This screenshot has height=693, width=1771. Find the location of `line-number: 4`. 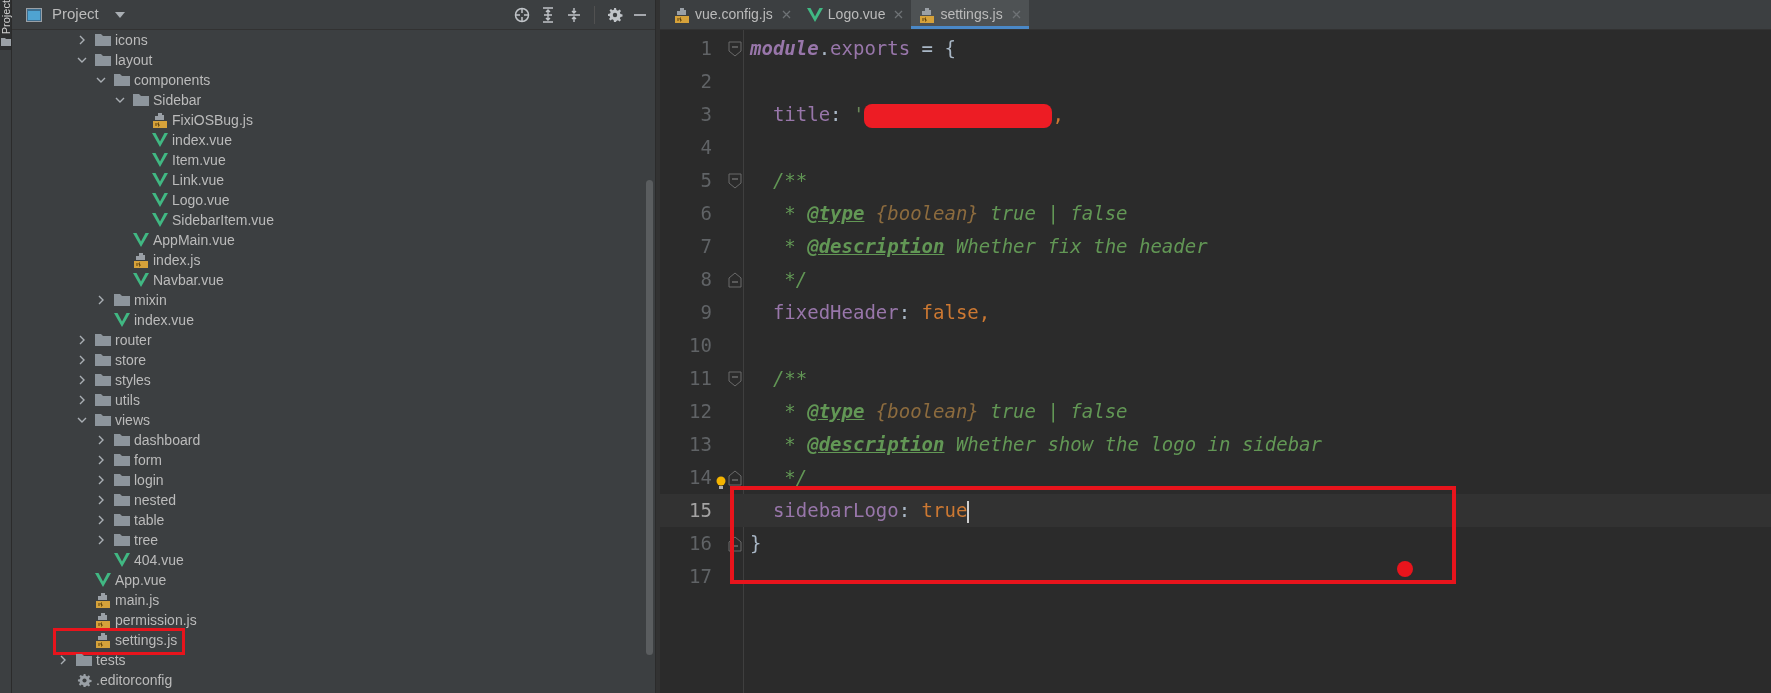

line-number: 4 is located at coordinates (705, 148).